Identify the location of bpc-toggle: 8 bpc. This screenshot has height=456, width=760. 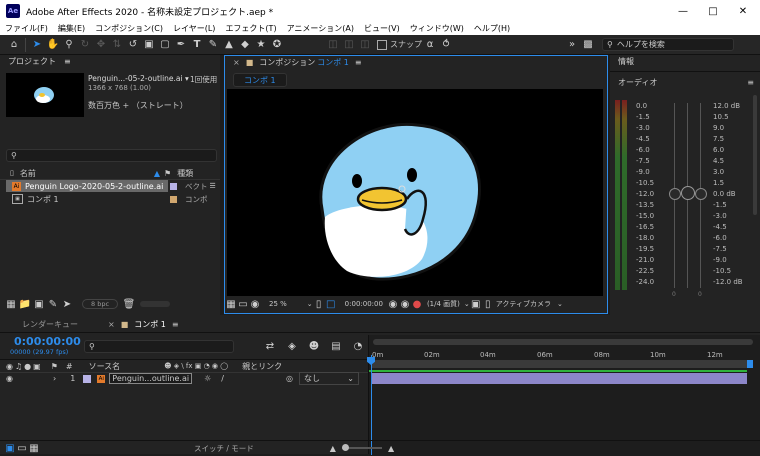
(100, 304).